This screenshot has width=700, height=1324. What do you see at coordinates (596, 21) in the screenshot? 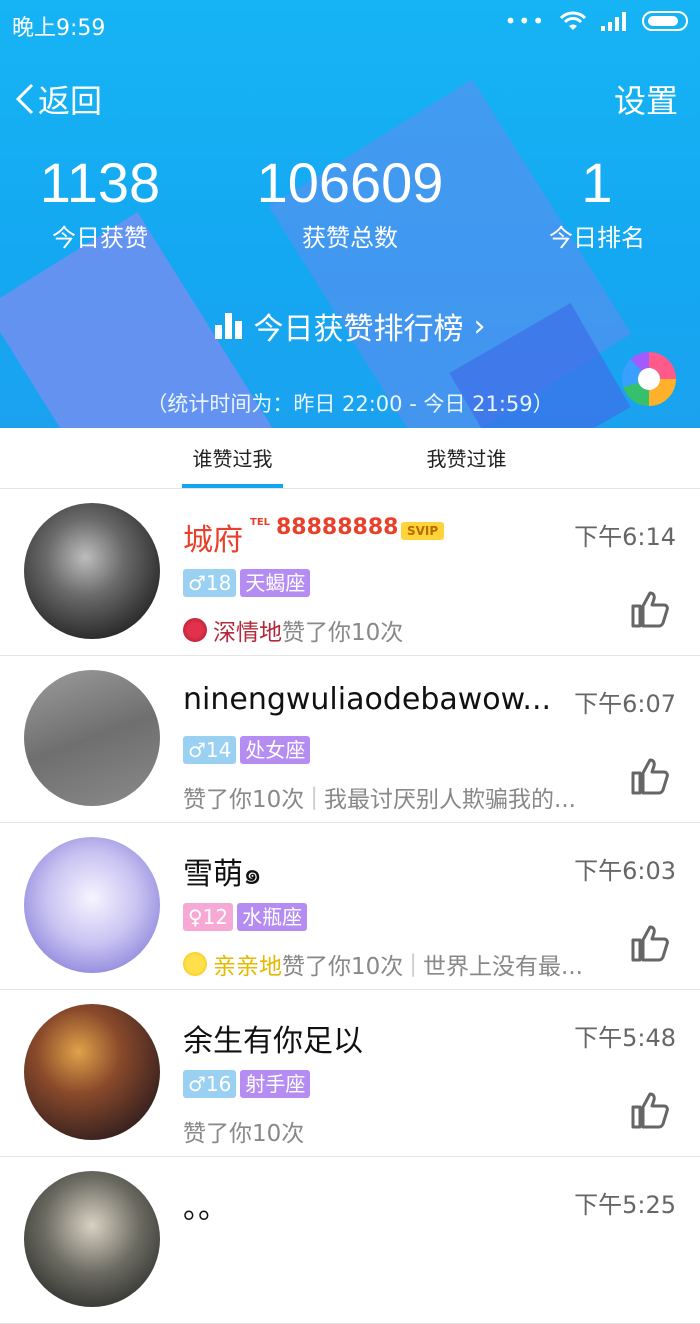
I see `status-icons: •••` at bounding box center [596, 21].